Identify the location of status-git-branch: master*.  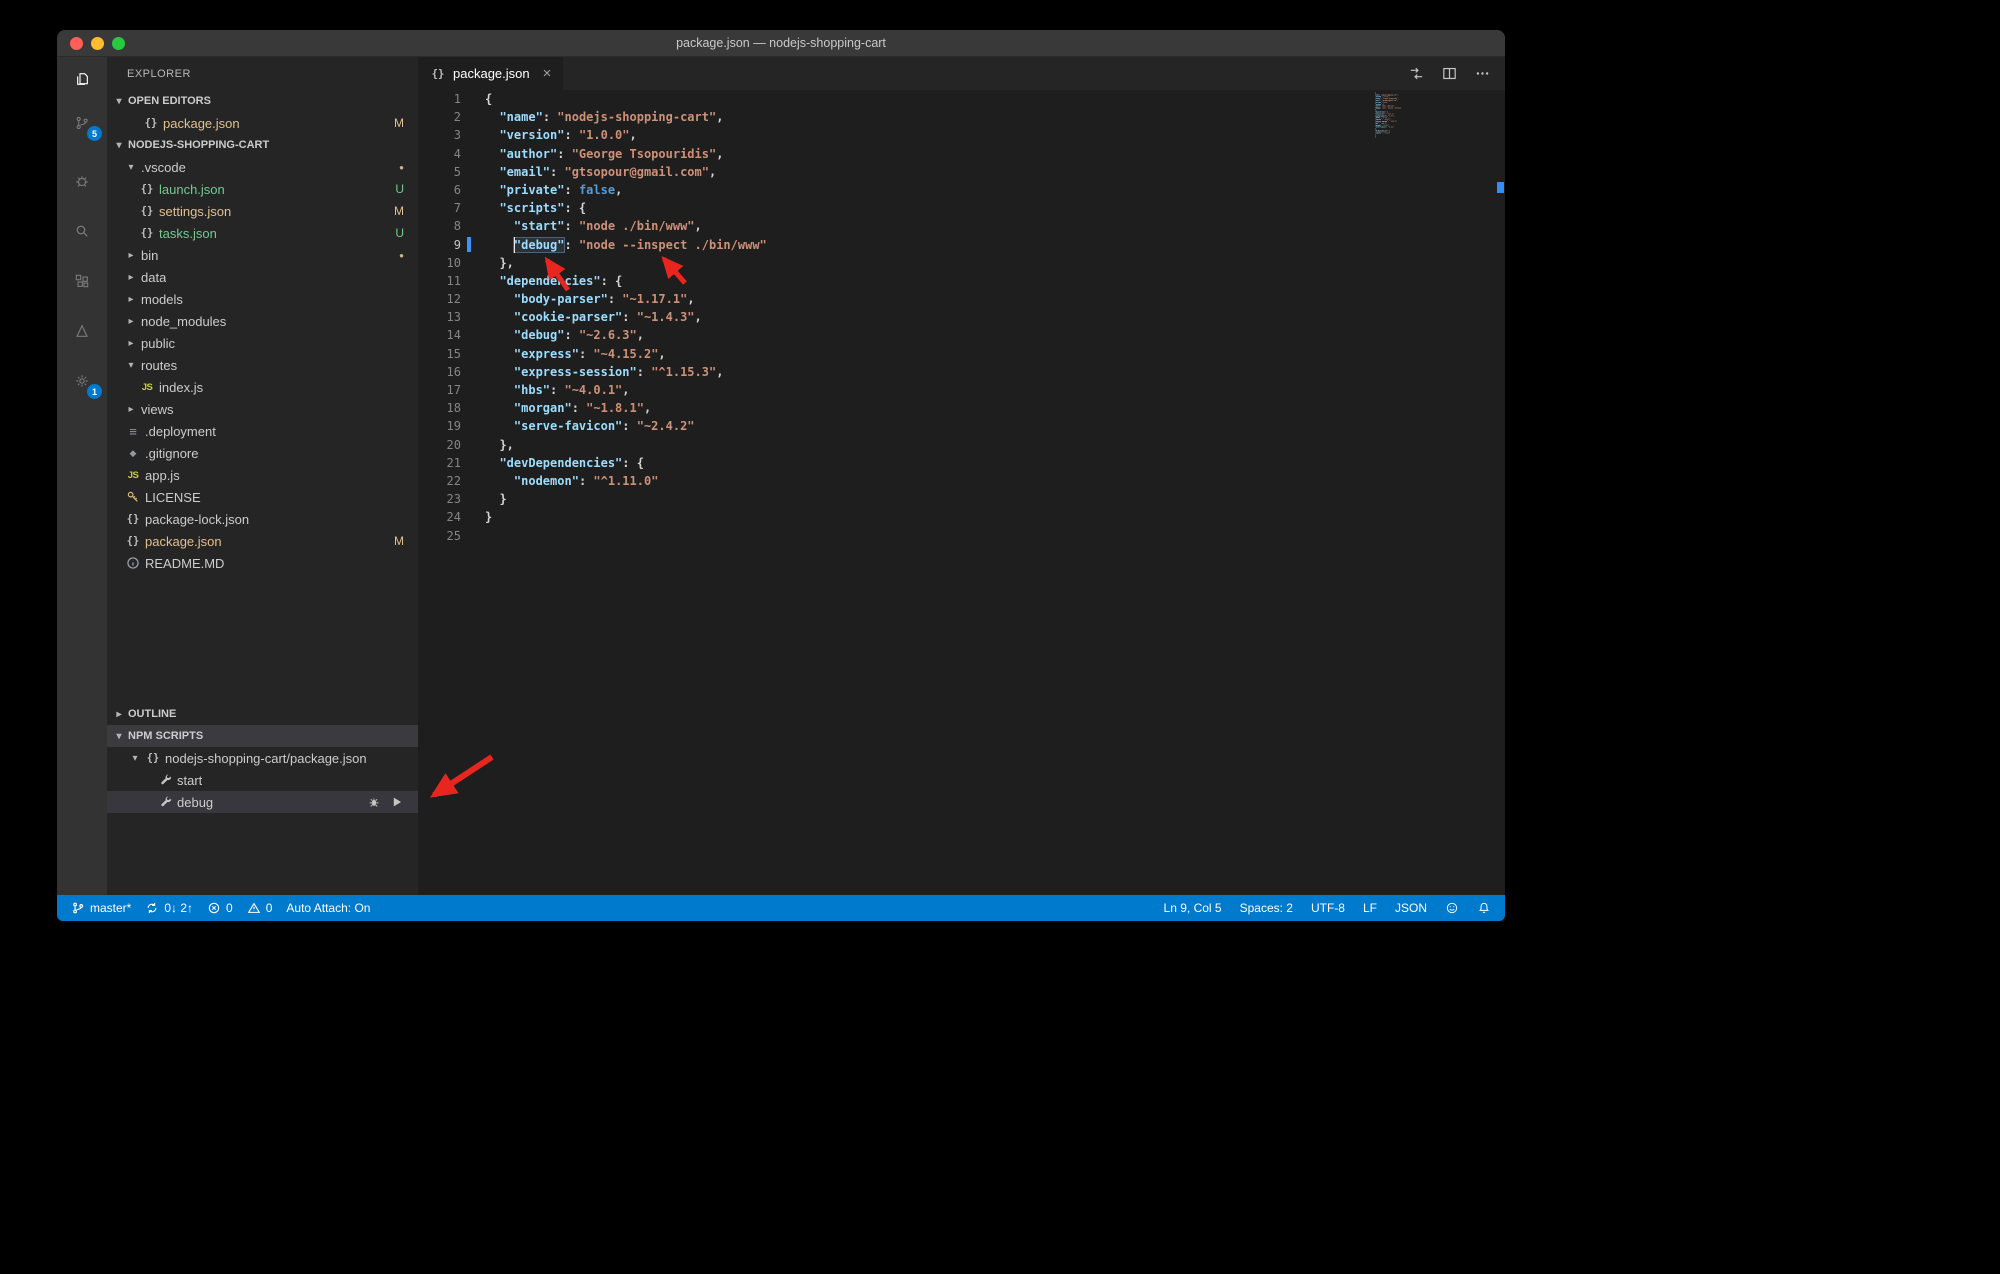
(101, 908).